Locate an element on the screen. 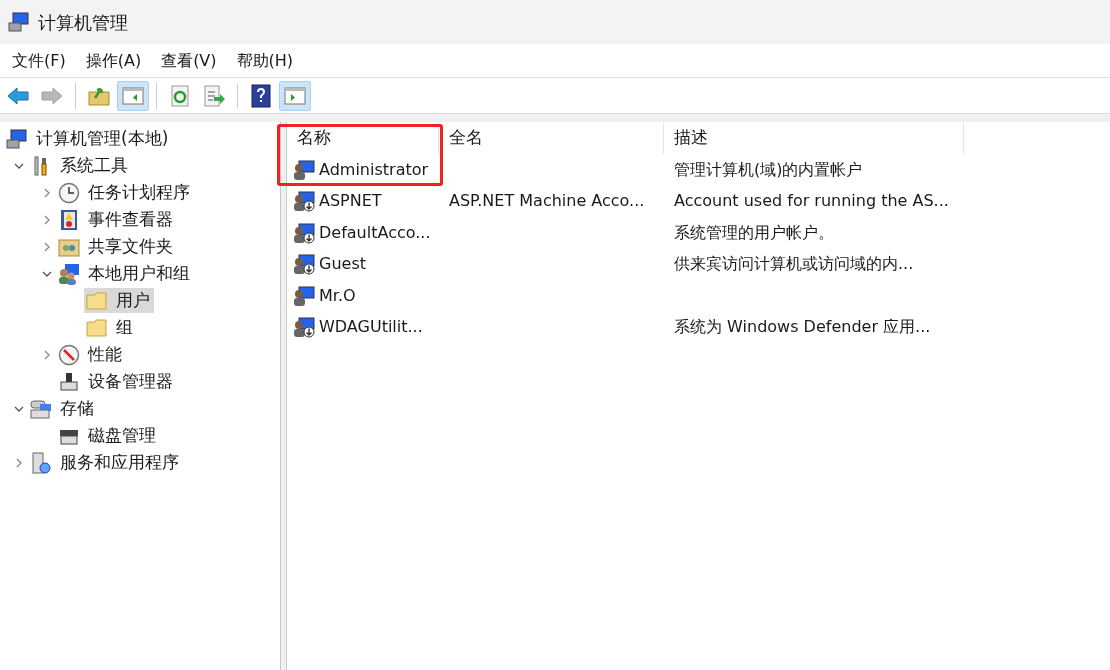 This screenshot has height=670, width=1110. menu-item: 文件(F) is located at coordinates (39, 60).